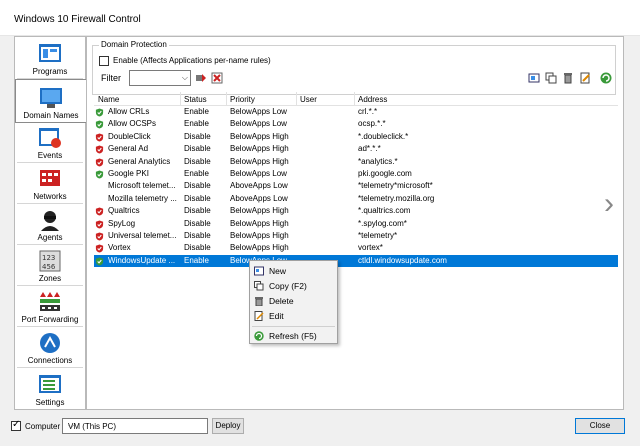 The width and height of the screenshot is (640, 446). What do you see at coordinates (228, 426) in the screenshot?
I see `deploy-button: Deploy` at bounding box center [228, 426].